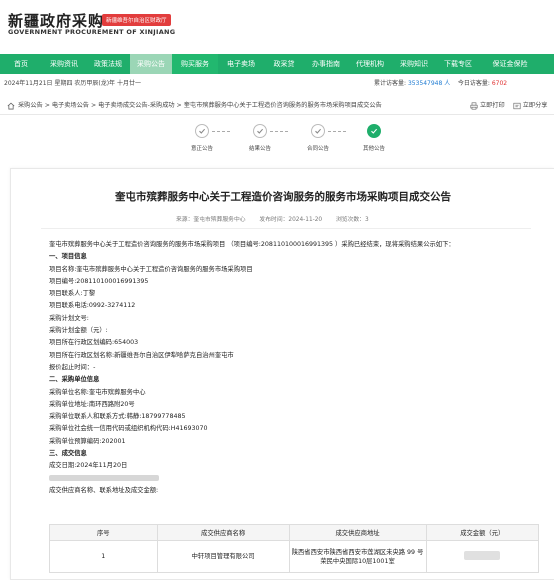  What do you see at coordinates (72, 83) in the screenshot?
I see `current-date: 2024年11月21日 星期四 农历甲辰(龙)年 十月廿一` at bounding box center [72, 83].